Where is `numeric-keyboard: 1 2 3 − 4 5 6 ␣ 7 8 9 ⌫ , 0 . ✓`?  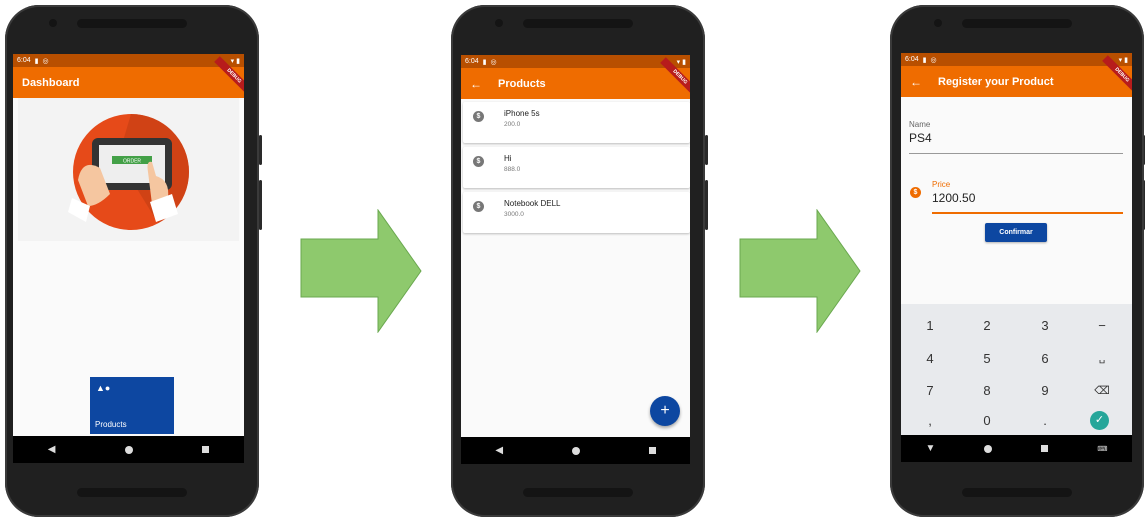 numeric-keyboard: 1 2 3 − 4 5 6 ␣ 7 8 9 ⌫ , 0 . ✓ is located at coordinates (1016, 369).